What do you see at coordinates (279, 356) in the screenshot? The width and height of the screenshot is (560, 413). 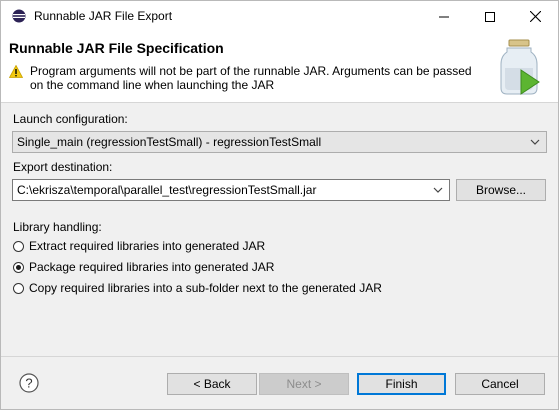 I see `footer-divider` at bounding box center [279, 356].